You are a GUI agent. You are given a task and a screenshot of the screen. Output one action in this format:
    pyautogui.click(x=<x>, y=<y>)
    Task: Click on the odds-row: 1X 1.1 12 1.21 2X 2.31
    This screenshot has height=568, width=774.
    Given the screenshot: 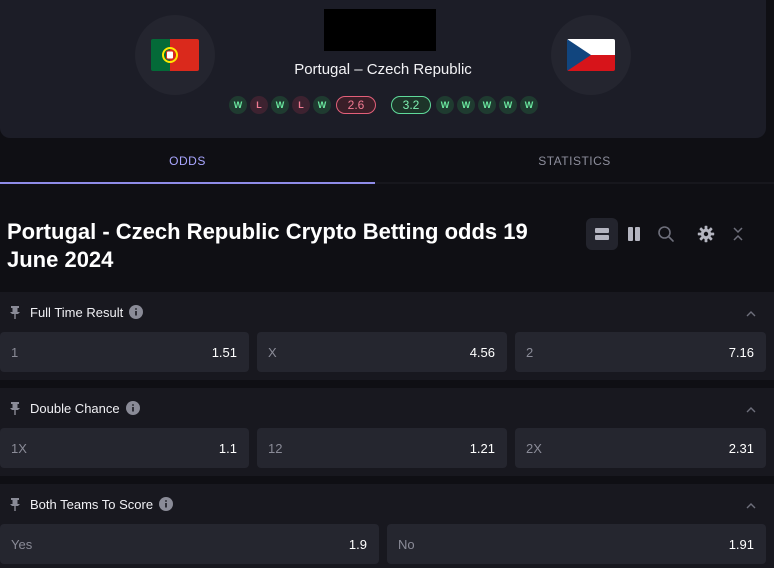 What is the action you would take?
    pyautogui.click(x=387, y=452)
    